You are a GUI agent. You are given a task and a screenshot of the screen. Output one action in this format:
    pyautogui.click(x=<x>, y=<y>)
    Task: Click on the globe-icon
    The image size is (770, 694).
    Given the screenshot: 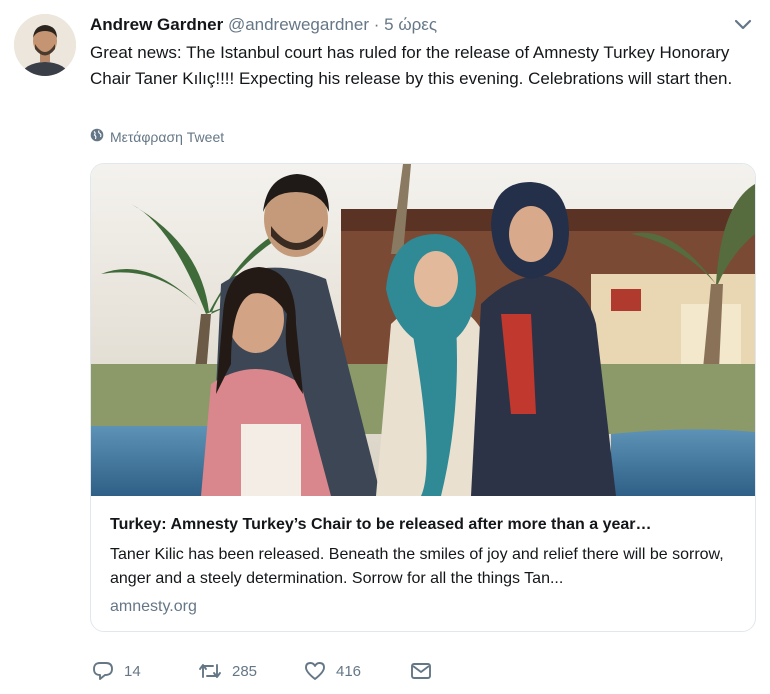 What is the action you would take?
    pyautogui.click(x=97, y=136)
    